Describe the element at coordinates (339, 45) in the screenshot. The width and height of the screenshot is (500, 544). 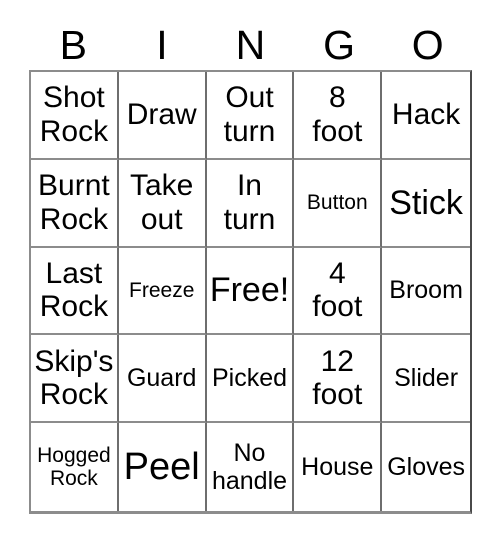
I see `bingo-header-letter-g: G` at that location.